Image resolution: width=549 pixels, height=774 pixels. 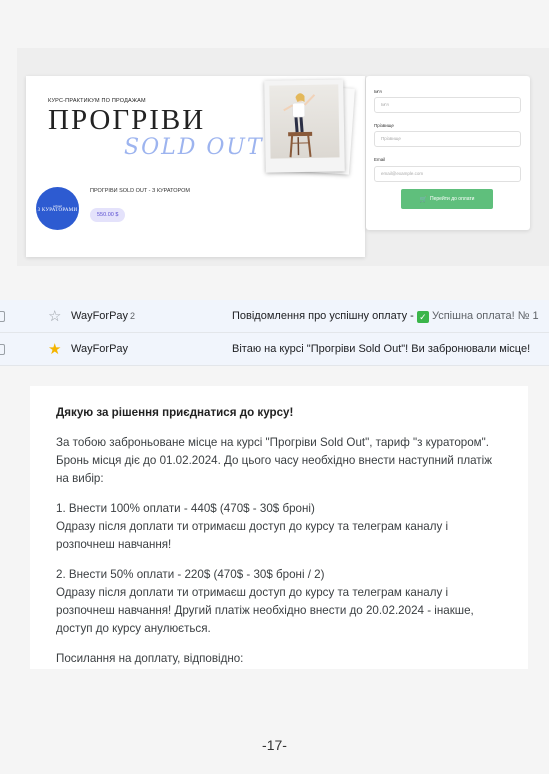 What do you see at coordinates (54, 349) in the screenshot?
I see `star-icon: ★` at bounding box center [54, 349].